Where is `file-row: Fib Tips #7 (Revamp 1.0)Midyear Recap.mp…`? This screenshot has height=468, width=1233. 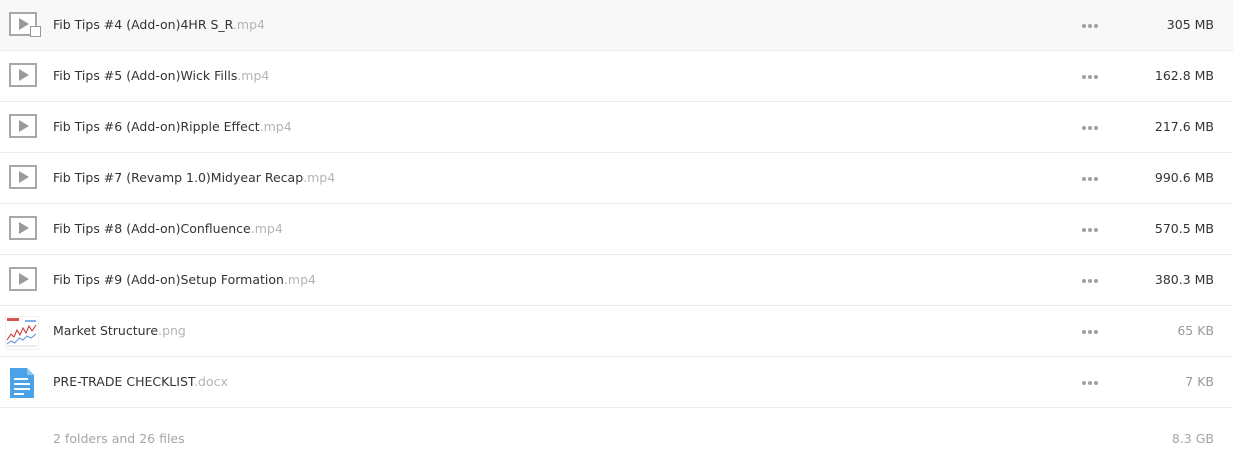
file-row: Fib Tips #7 (Revamp 1.0)Midyear Recap.mp… is located at coordinates (616, 178).